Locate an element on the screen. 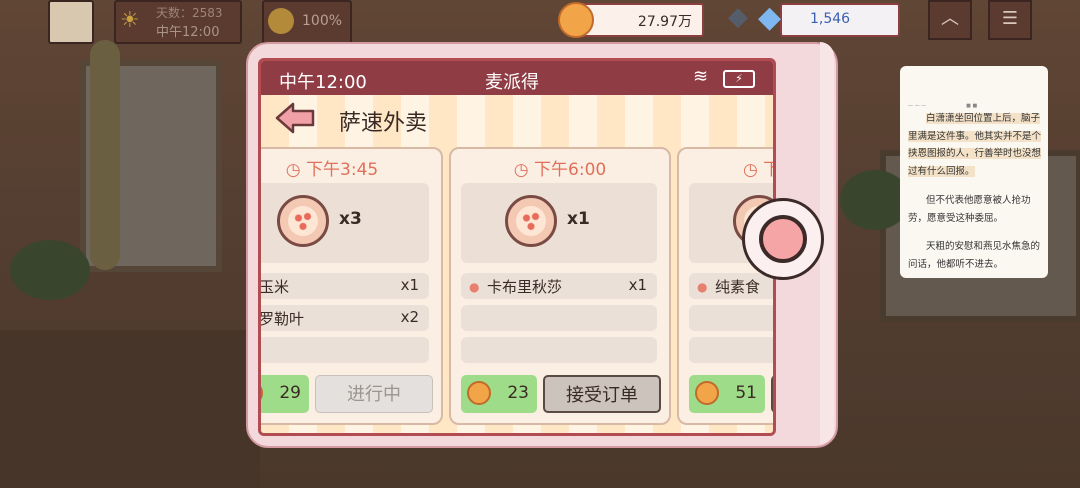 The image size is (1080, 488). order-time: ◷ 下午6:00 is located at coordinates (560, 170).